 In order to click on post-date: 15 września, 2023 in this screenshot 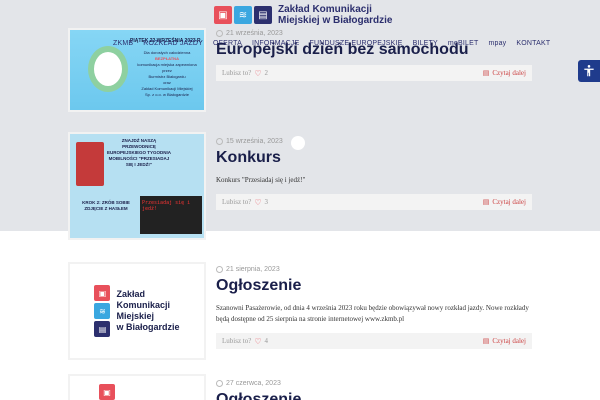, I will do `click(374, 141)`.